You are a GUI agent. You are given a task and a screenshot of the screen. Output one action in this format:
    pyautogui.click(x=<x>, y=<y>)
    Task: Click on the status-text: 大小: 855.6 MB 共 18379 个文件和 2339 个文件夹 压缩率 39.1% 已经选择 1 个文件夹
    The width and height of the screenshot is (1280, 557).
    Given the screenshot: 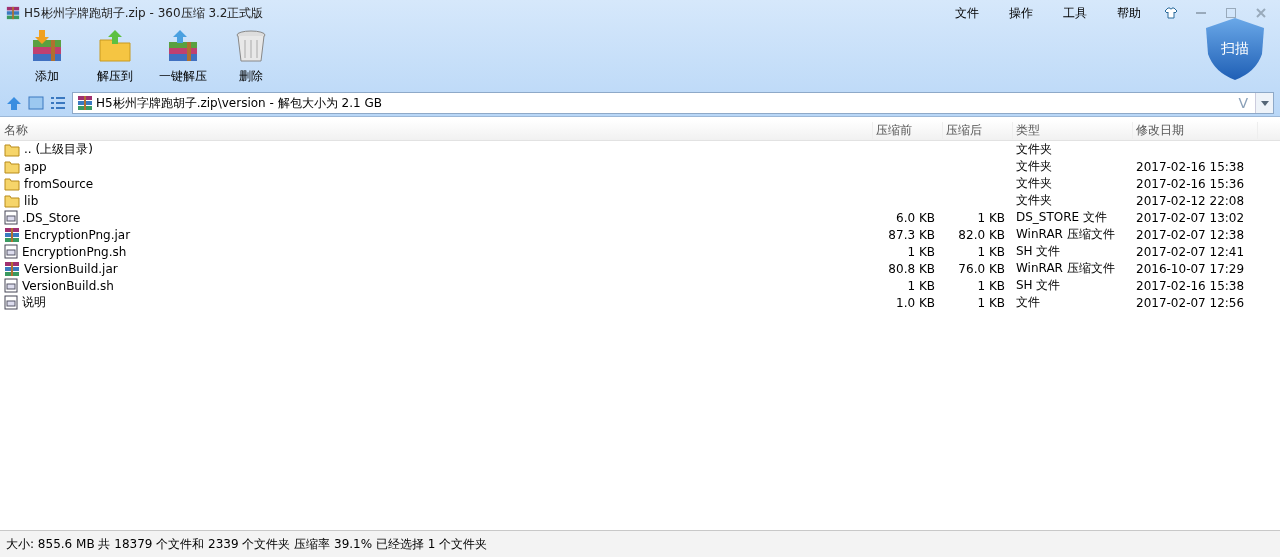 What is the action you would take?
    pyautogui.click(x=247, y=544)
    